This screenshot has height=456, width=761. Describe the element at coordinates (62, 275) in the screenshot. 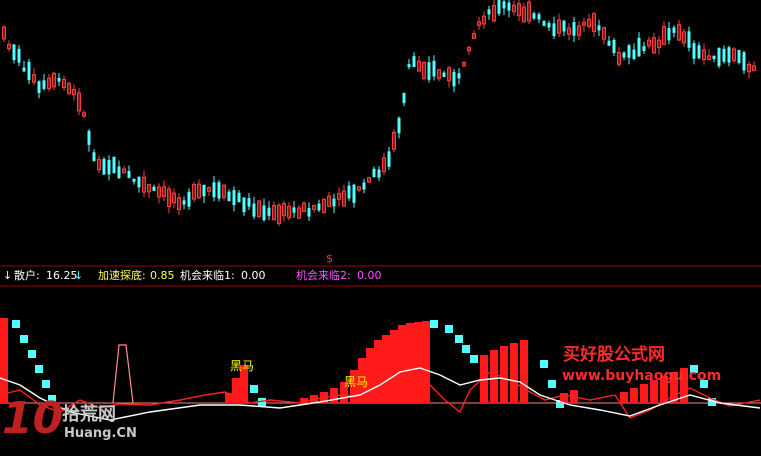

I see `sanhu-value: 16.25` at that location.